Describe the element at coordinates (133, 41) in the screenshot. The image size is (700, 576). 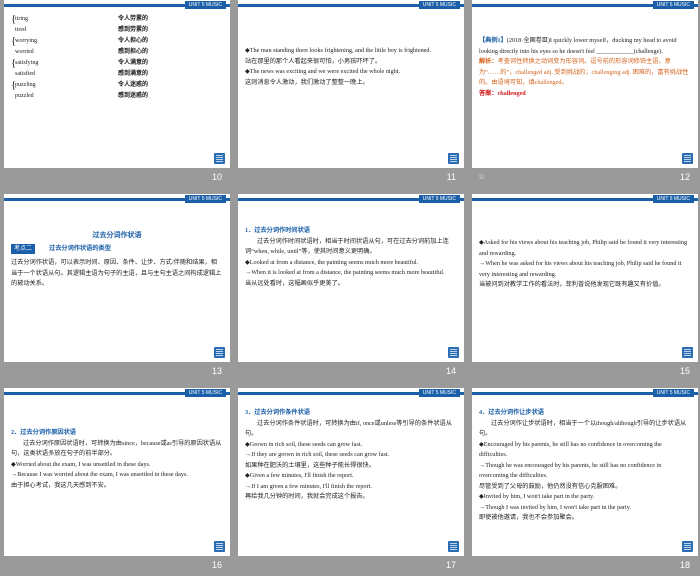
I see `word-zh: 令人担心的` at that location.